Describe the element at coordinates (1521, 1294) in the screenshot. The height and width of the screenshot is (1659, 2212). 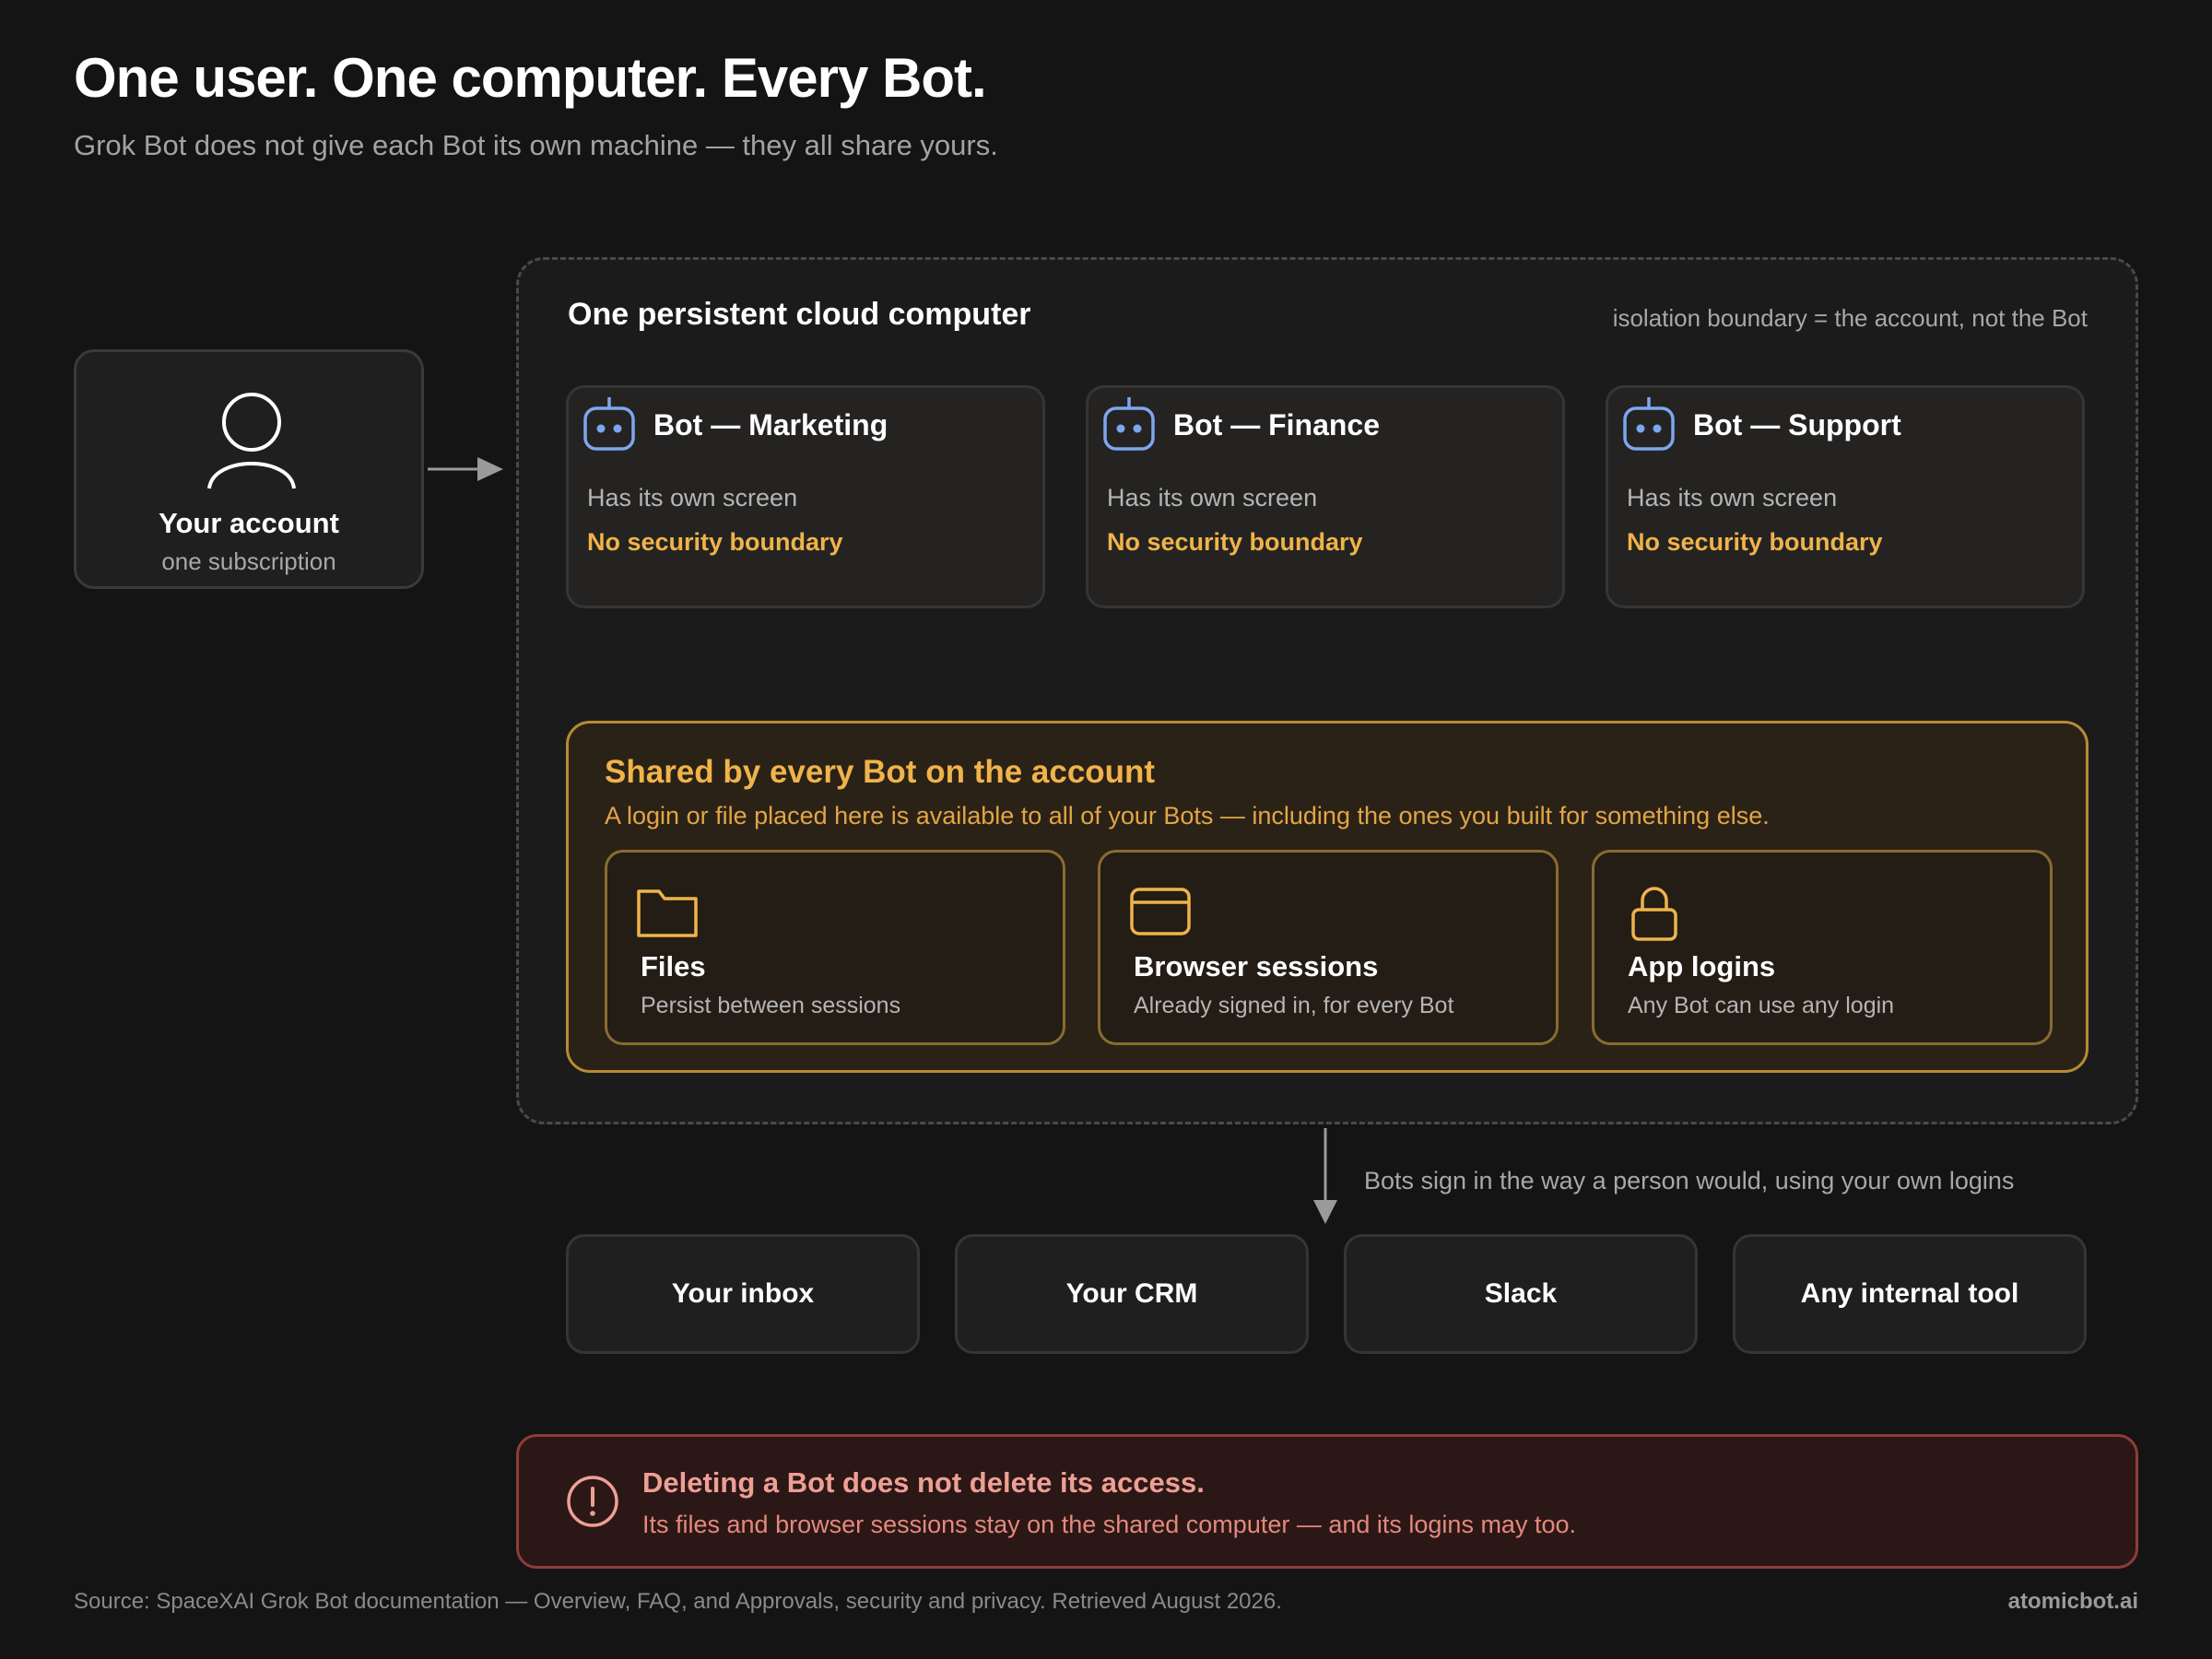
I see `tool-card-slack: Slack` at that location.